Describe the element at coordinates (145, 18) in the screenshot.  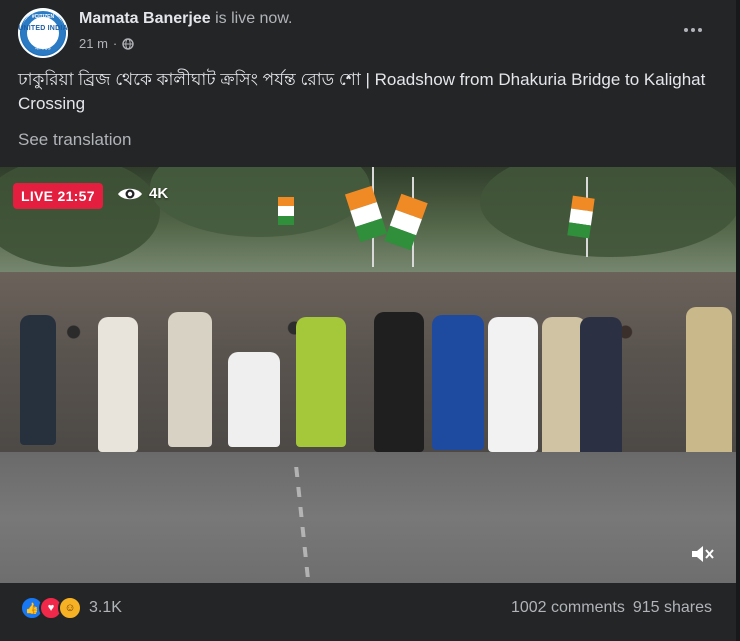
I see `author-name: Mamata Banerjee` at that location.